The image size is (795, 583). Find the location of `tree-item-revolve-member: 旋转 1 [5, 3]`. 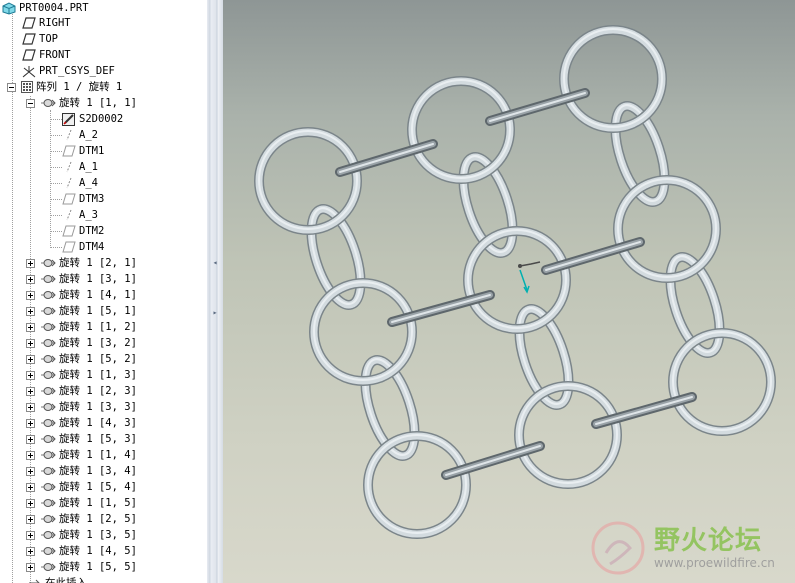

tree-item-revolve-member: 旋转 1 [5, 3] is located at coordinates (81, 439).